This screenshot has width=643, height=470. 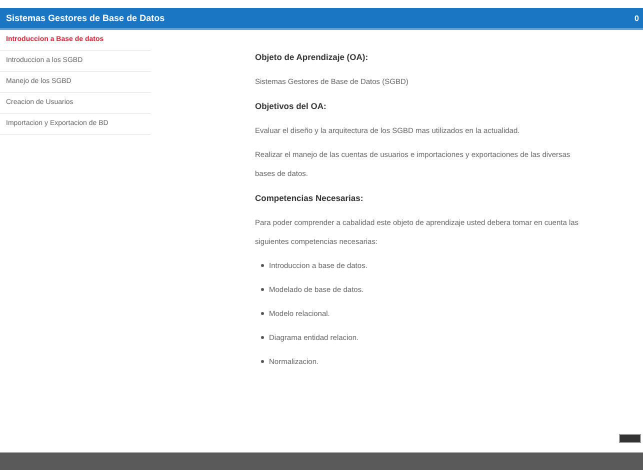 What do you see at coordinates (291, 106) in the screenshot?
I see `section-heading: Objetivos del OA:` at bounding box center [291, 106].